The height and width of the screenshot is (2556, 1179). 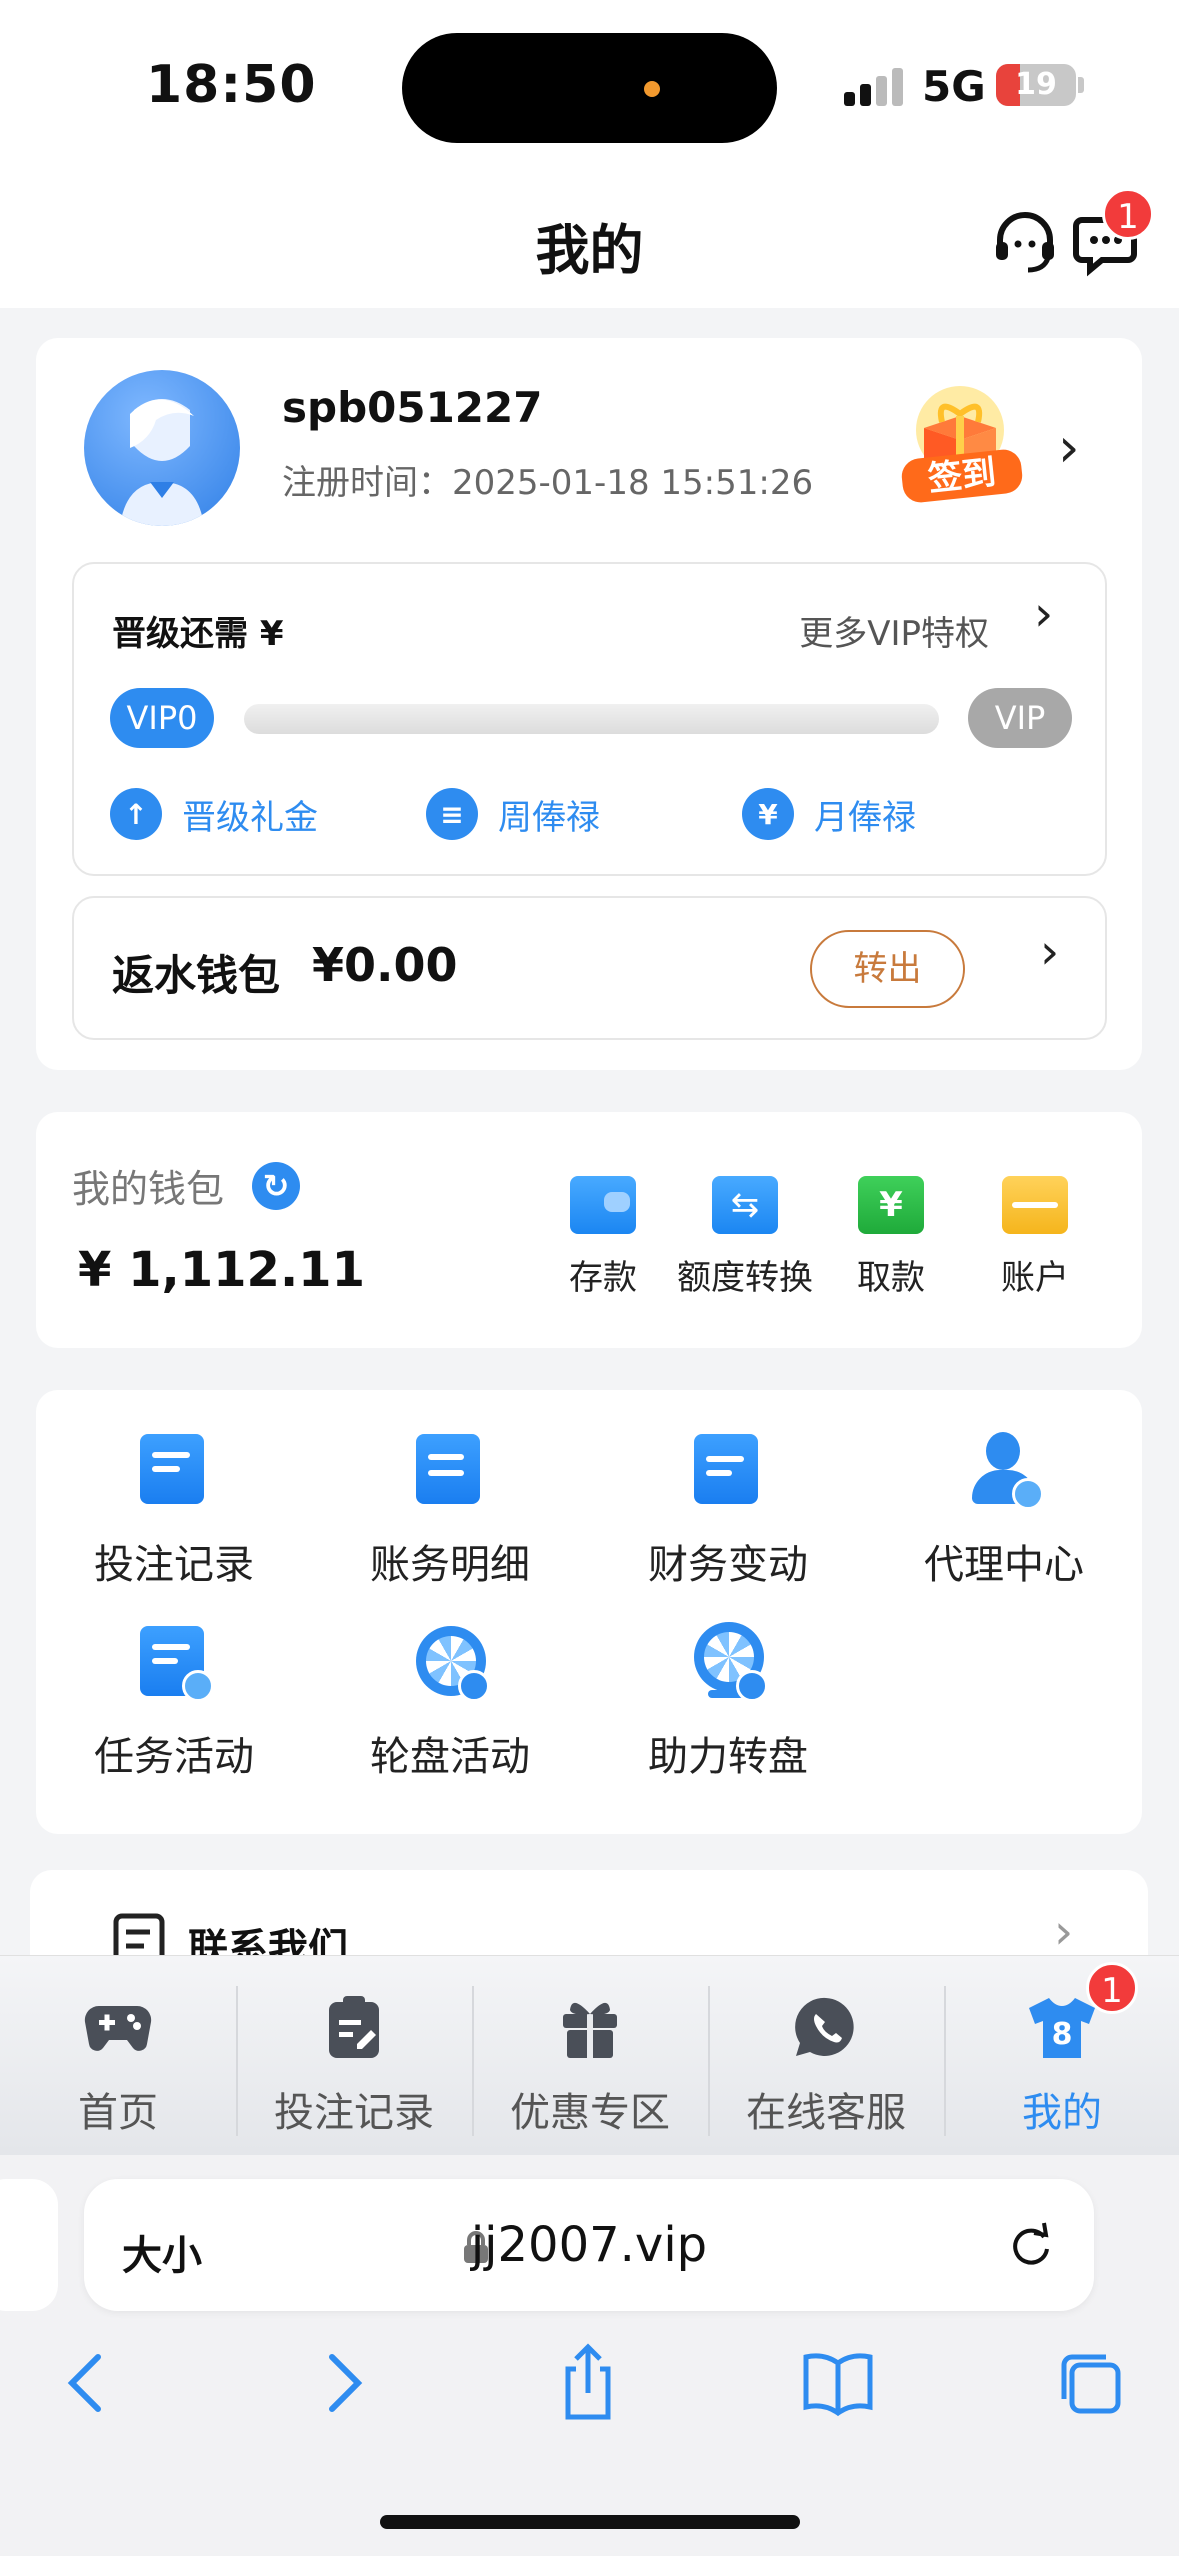 I want to click on battery-icon: 19, so click(x=1036, y=85).